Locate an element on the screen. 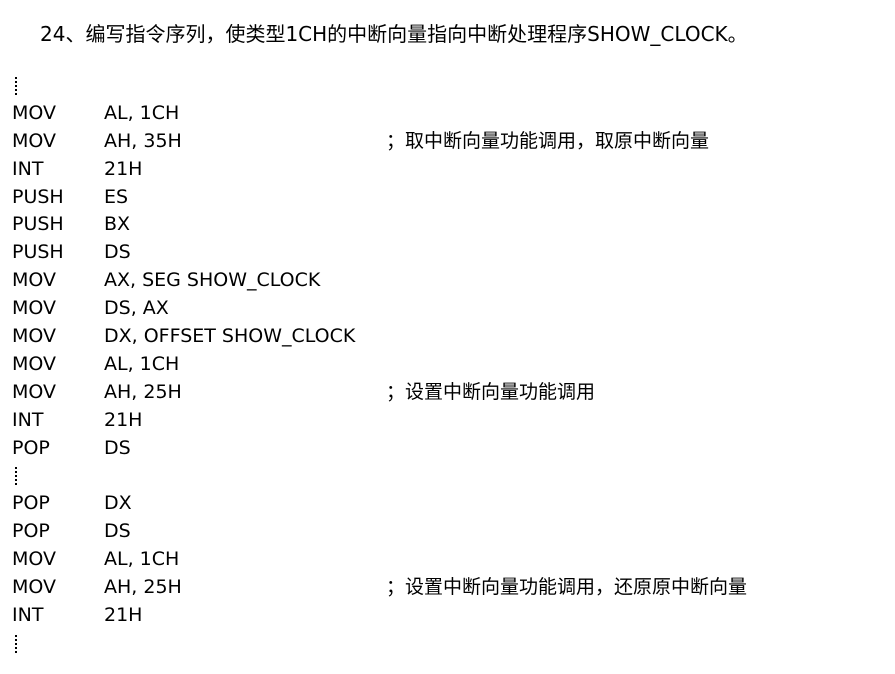 The width and height of the screenshot is (895, 674). instruction-operands: BX is located at coordinates (117, 224).